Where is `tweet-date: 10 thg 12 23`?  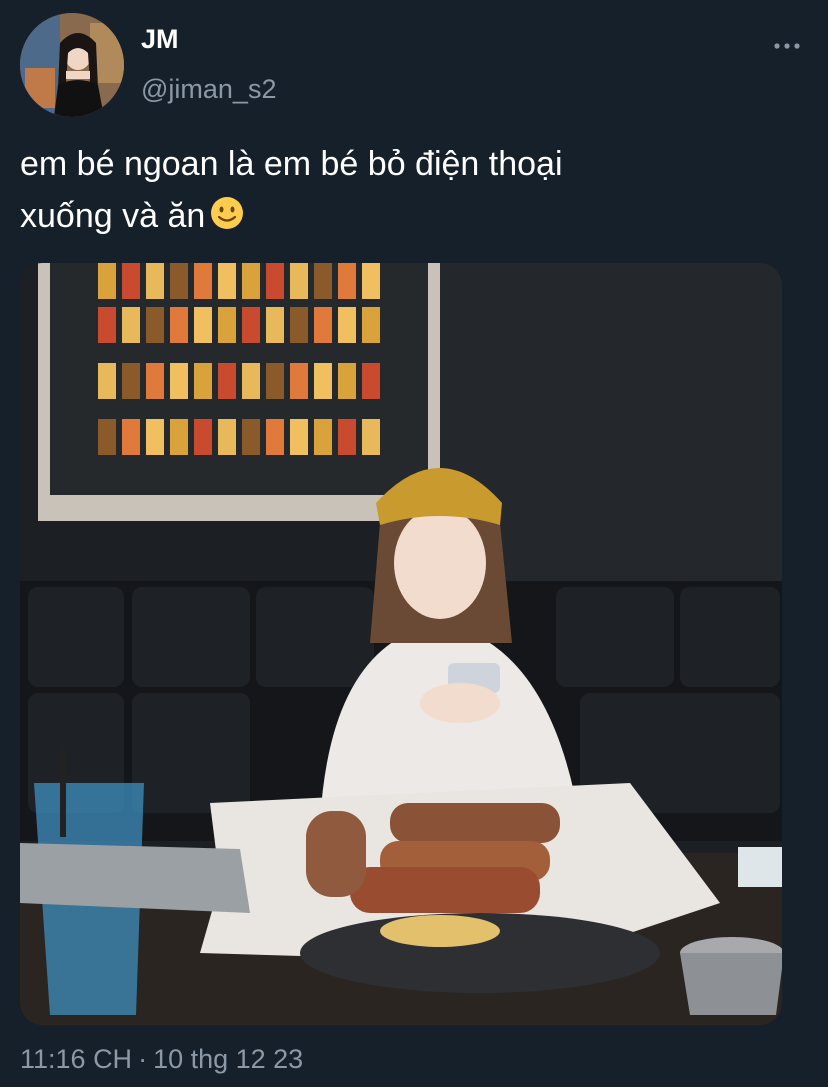 tweet-date: 10 thg 12 23 is located at coordinates (228, 1059).